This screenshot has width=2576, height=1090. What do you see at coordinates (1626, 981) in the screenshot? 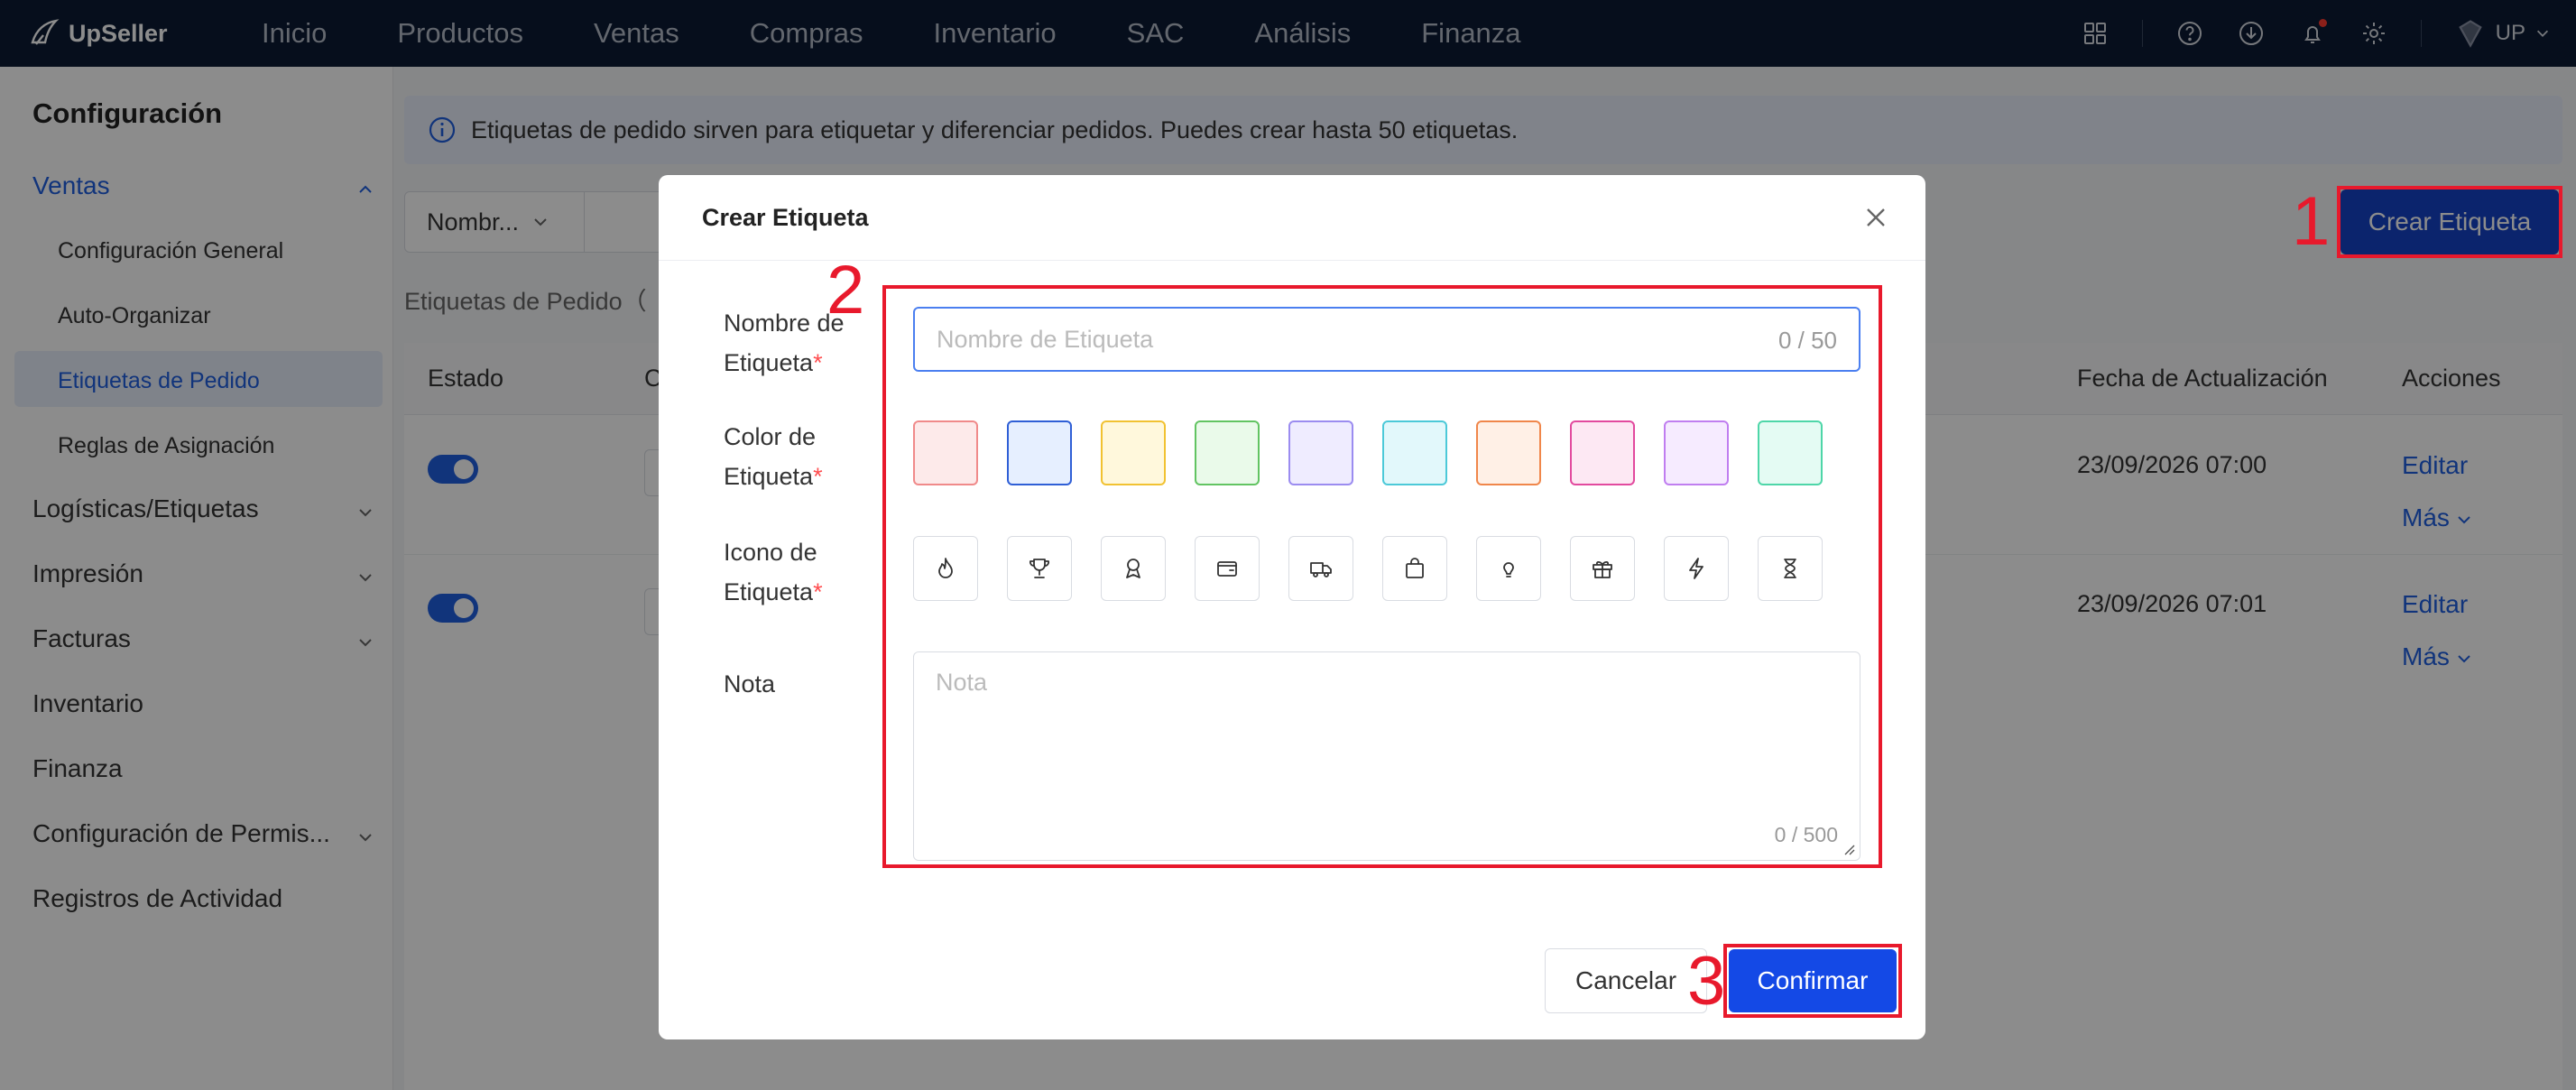
I see `cancel-button: Cancelar` at bounding box center [1626, 981].